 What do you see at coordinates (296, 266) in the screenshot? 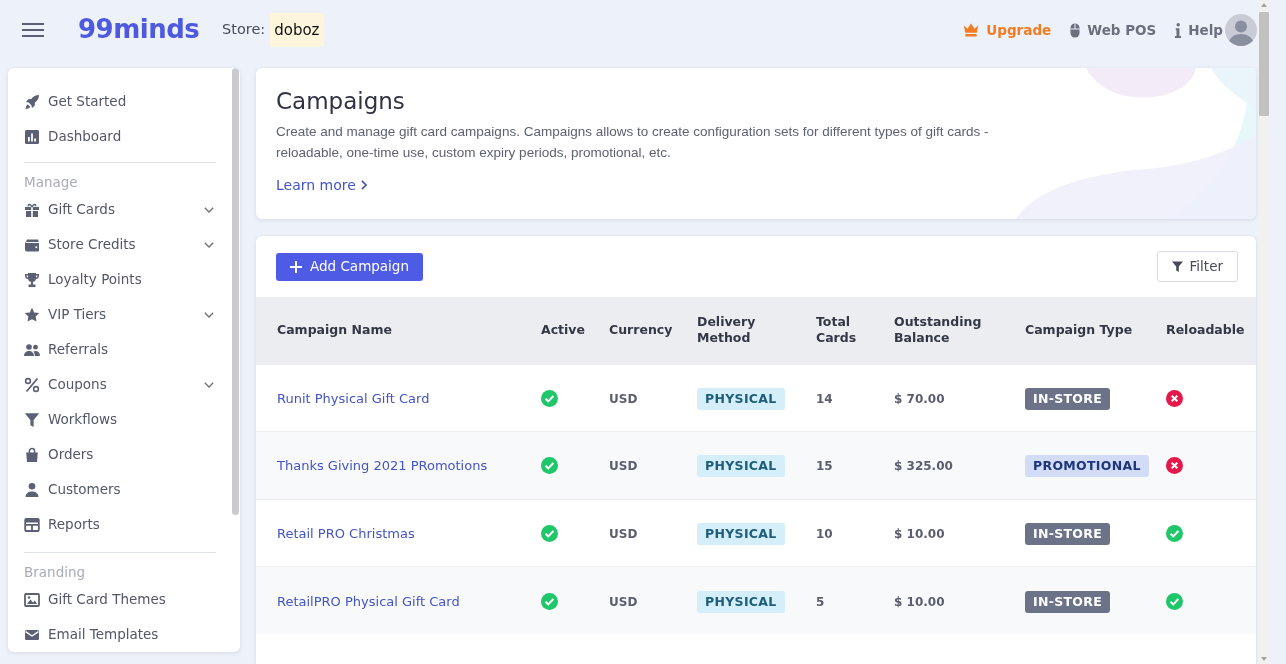
I see `plus-icon` at bounding box center [296, 266].